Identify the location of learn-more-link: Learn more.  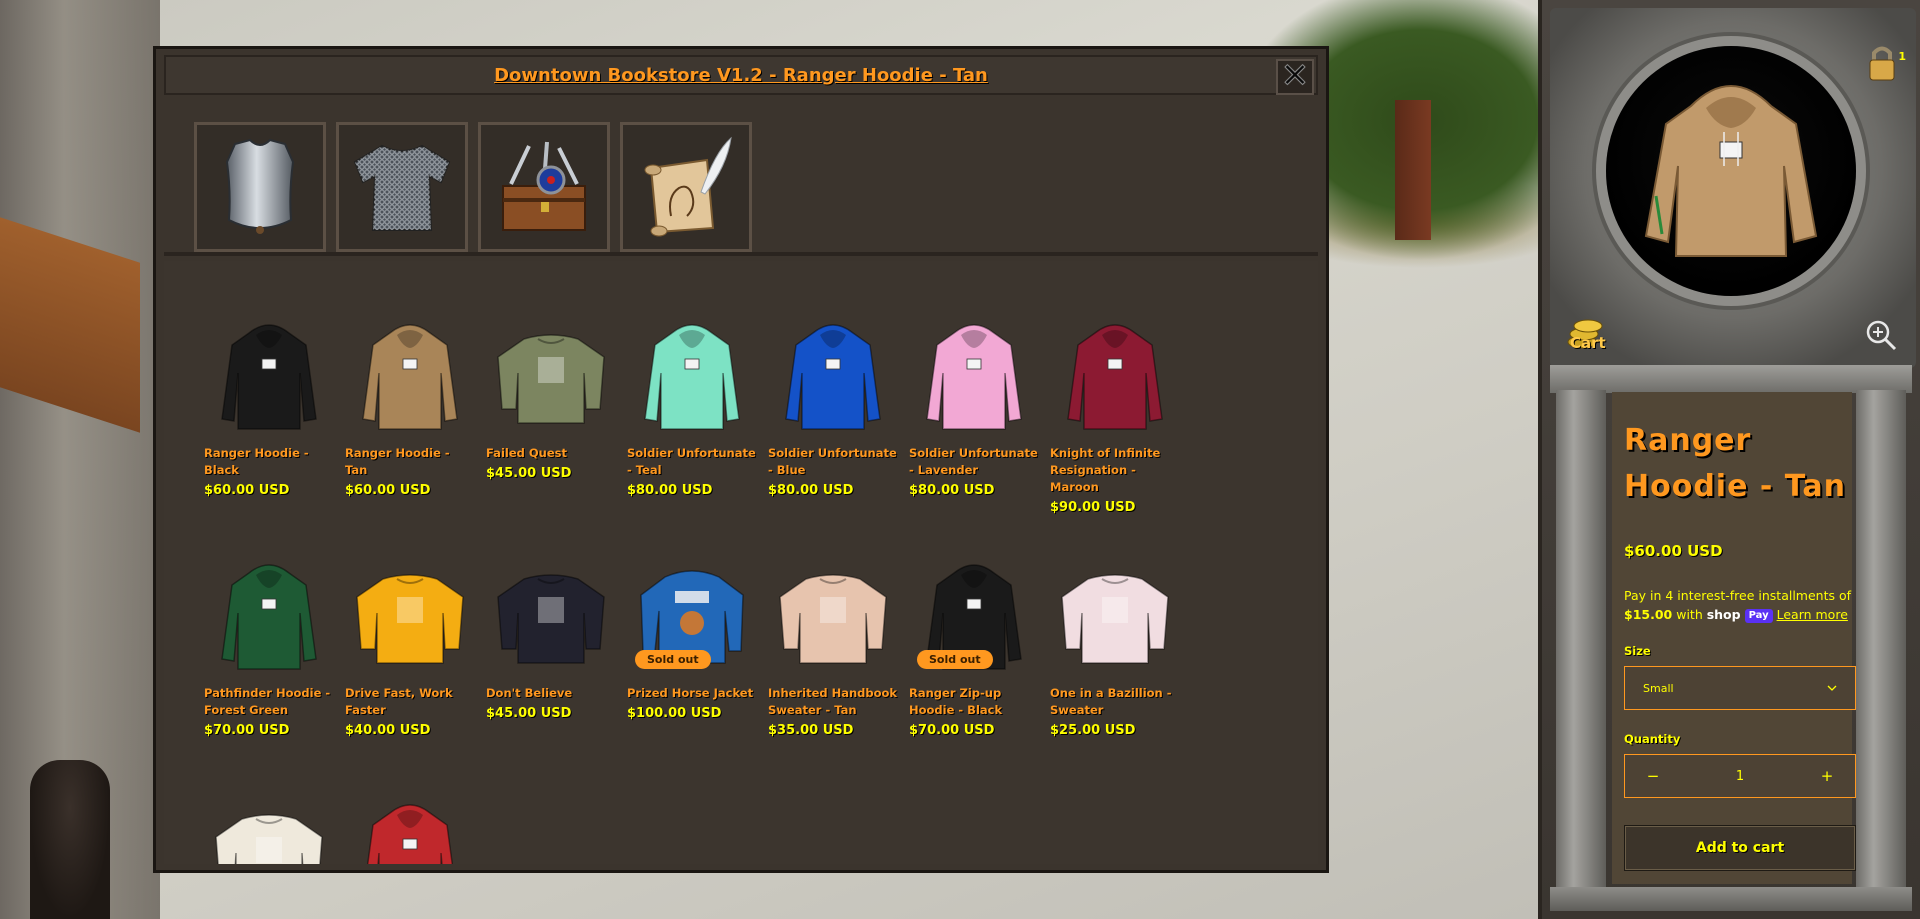
(1812, 614).